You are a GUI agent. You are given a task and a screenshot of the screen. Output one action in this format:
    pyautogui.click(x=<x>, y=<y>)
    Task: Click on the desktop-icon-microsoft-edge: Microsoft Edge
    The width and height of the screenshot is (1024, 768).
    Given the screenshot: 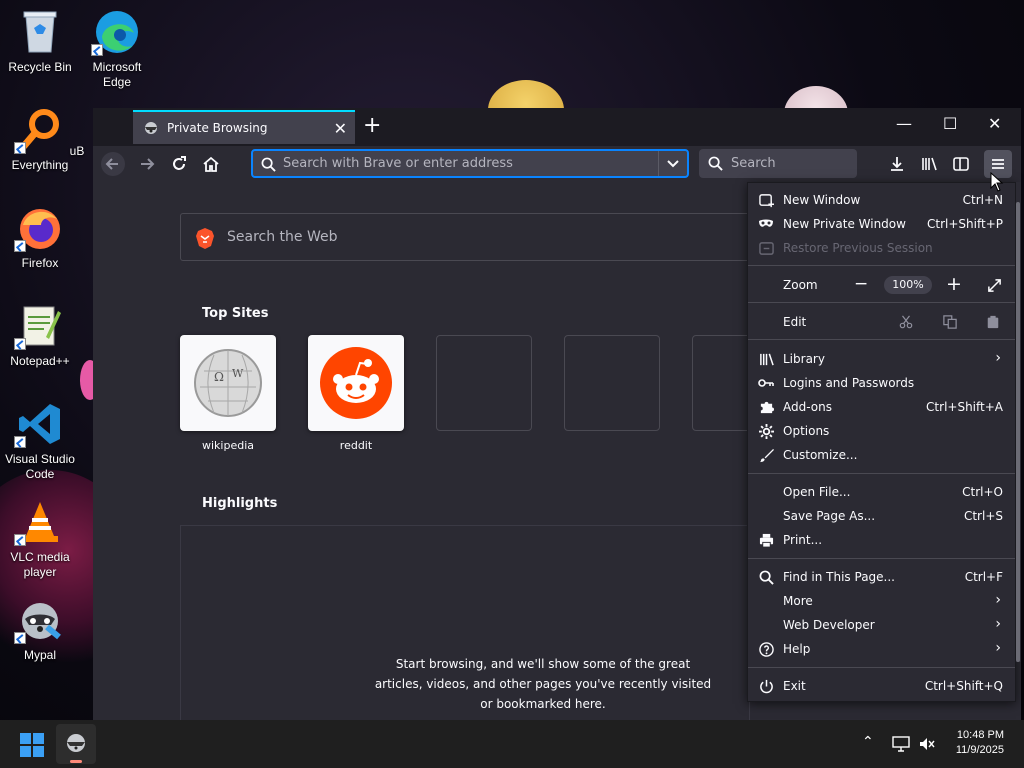 What is the action you would take?
    pyautogui.click(x=117, y=49)
    